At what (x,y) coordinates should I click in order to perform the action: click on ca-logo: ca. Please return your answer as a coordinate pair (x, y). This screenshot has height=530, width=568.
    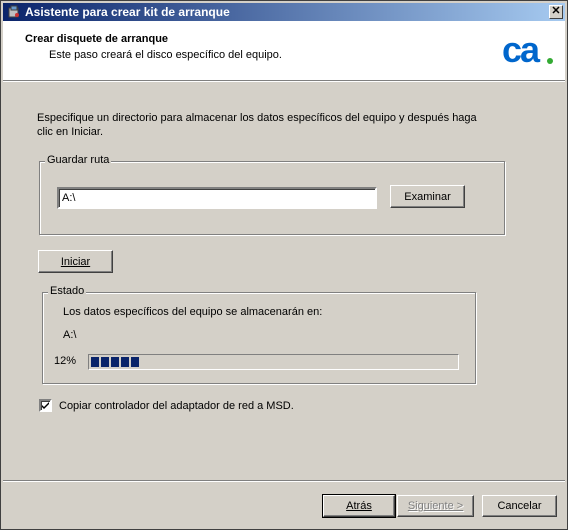
    Looking at the image, I should click on (527, 50).